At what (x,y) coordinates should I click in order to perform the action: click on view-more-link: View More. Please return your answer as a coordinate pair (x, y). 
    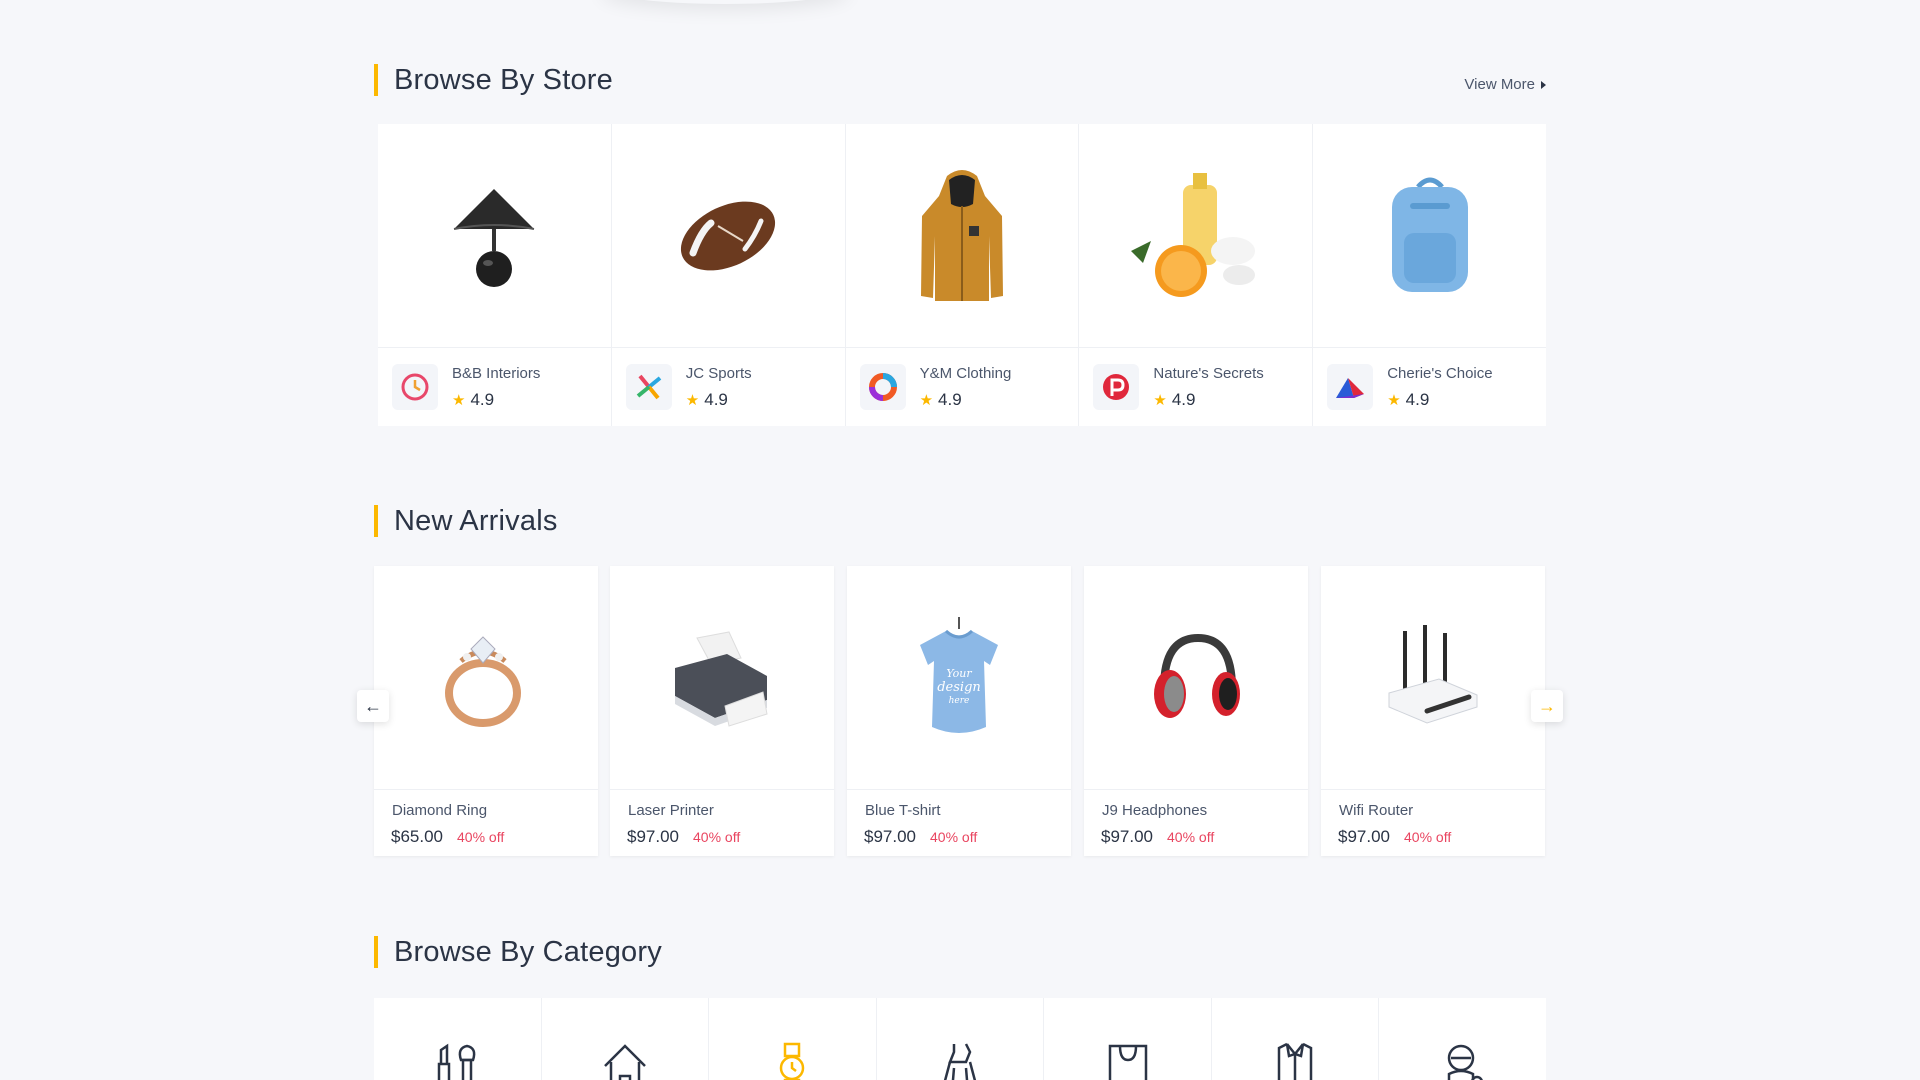
    Looking at the image, I should click on (1505, 84).